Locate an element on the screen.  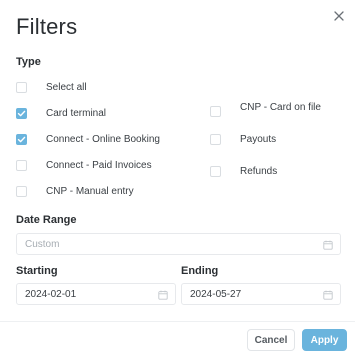
starting-date-value: 2024-02-01 is located at coordinates (51, 294).